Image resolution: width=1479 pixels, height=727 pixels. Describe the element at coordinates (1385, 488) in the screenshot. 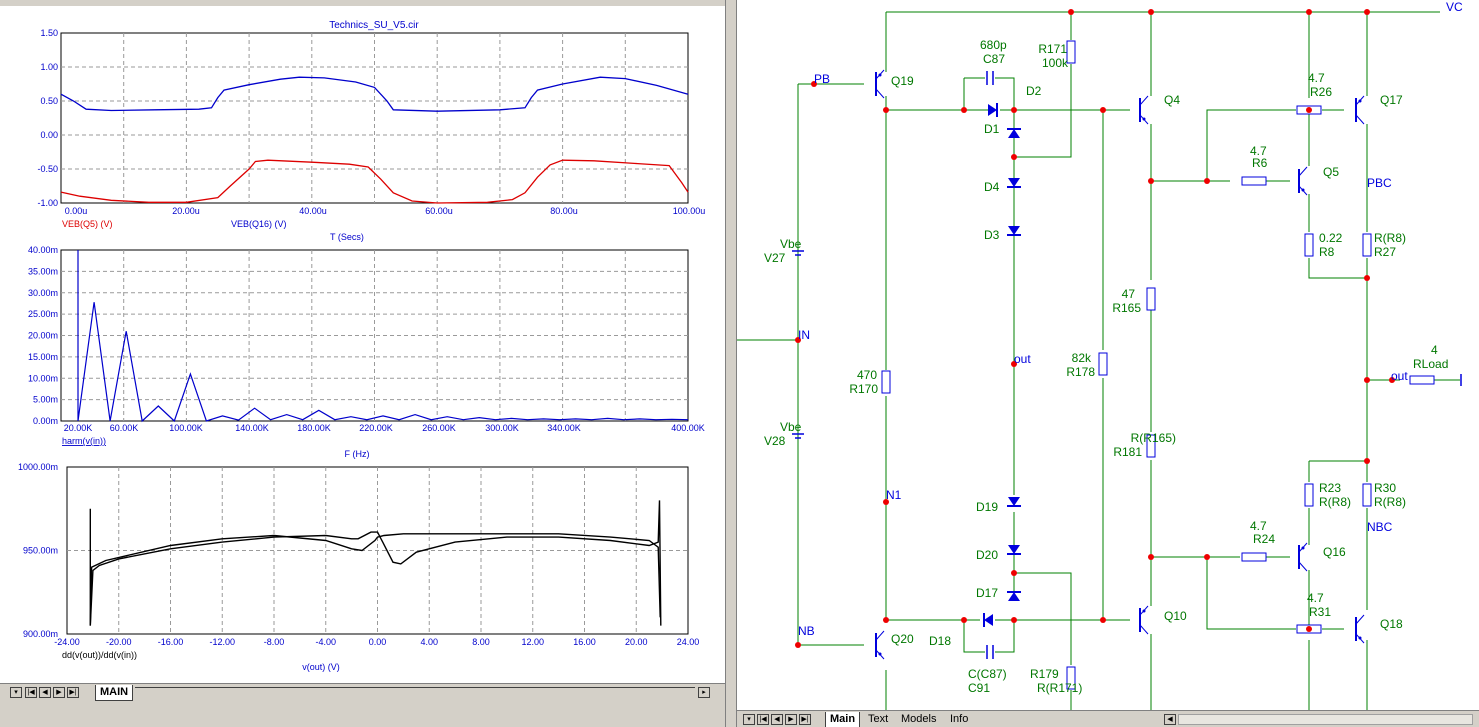

I see `label-r30: R30` at that location.